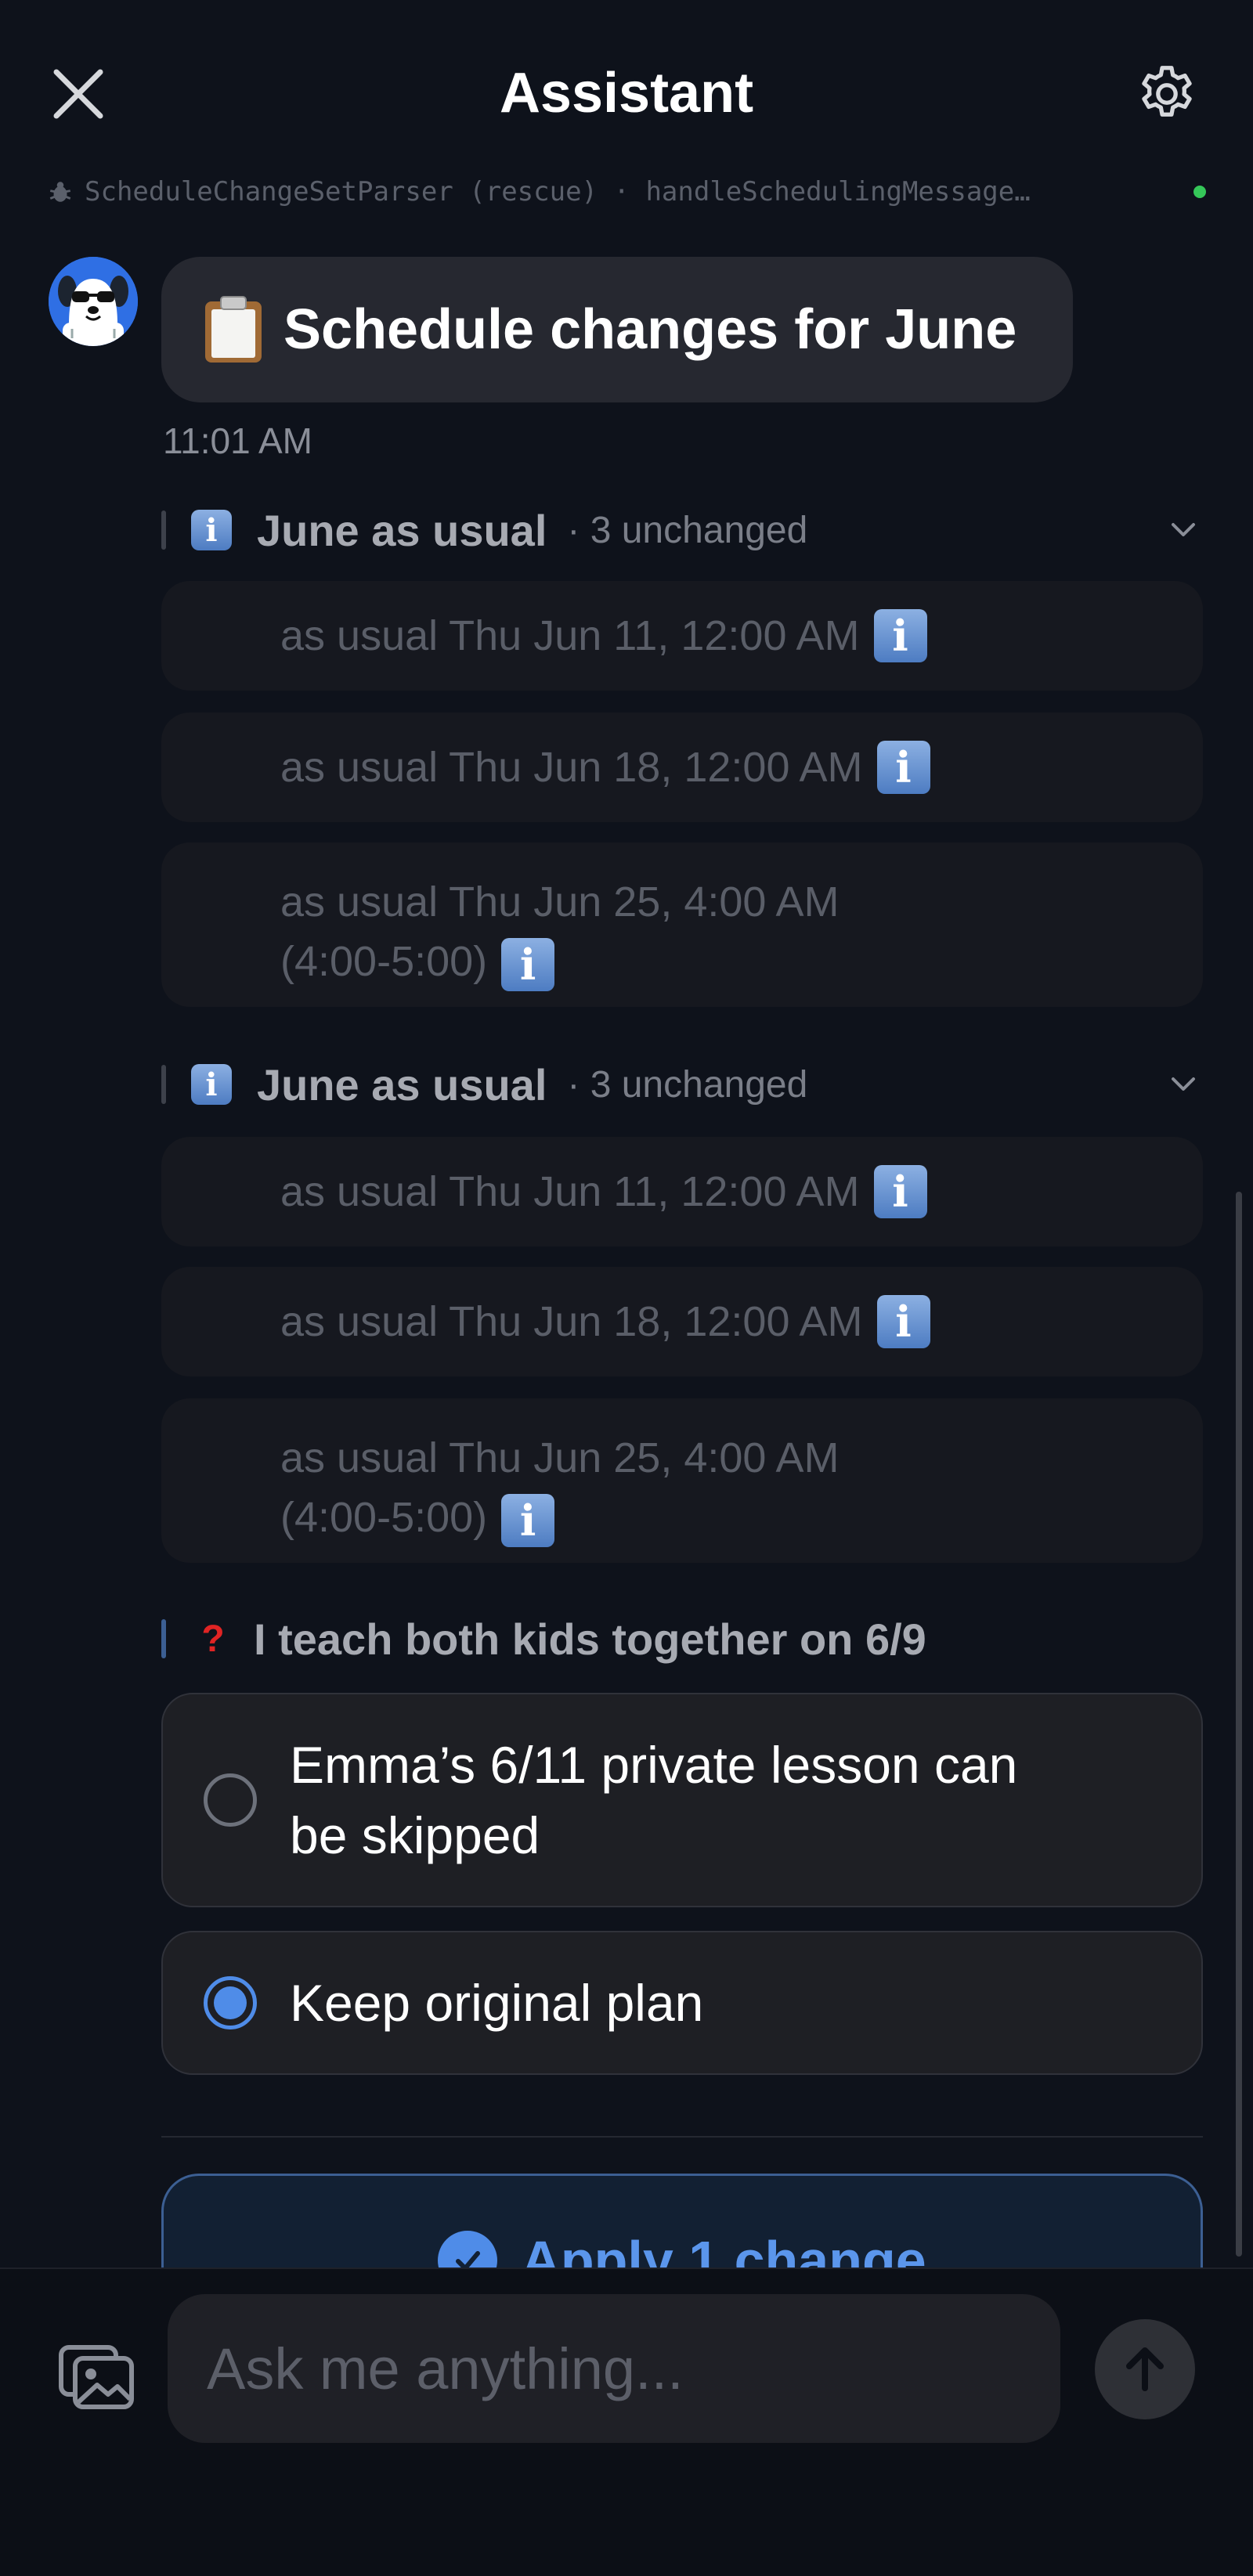 The width and height of the screenshot is (1253, 2576). Describe the element at coordinates (230, 2002) in the screenshot. I see `radio-button-selected` at that location.